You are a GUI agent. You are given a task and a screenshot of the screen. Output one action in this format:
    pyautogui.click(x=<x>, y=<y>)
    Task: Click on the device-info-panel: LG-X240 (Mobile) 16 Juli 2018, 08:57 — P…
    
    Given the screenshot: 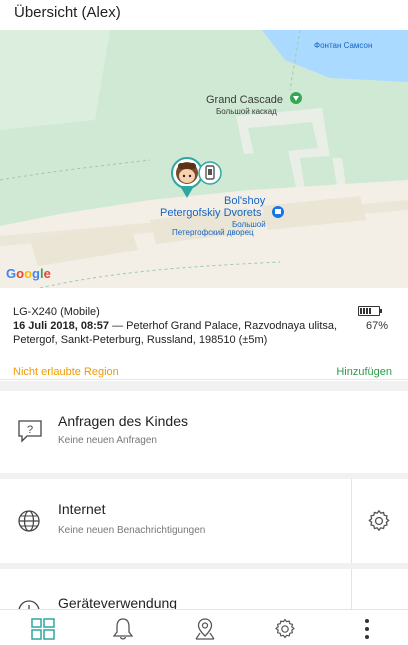 What is the action you would take?
    pyautogui.click(x=204, y=334)
    